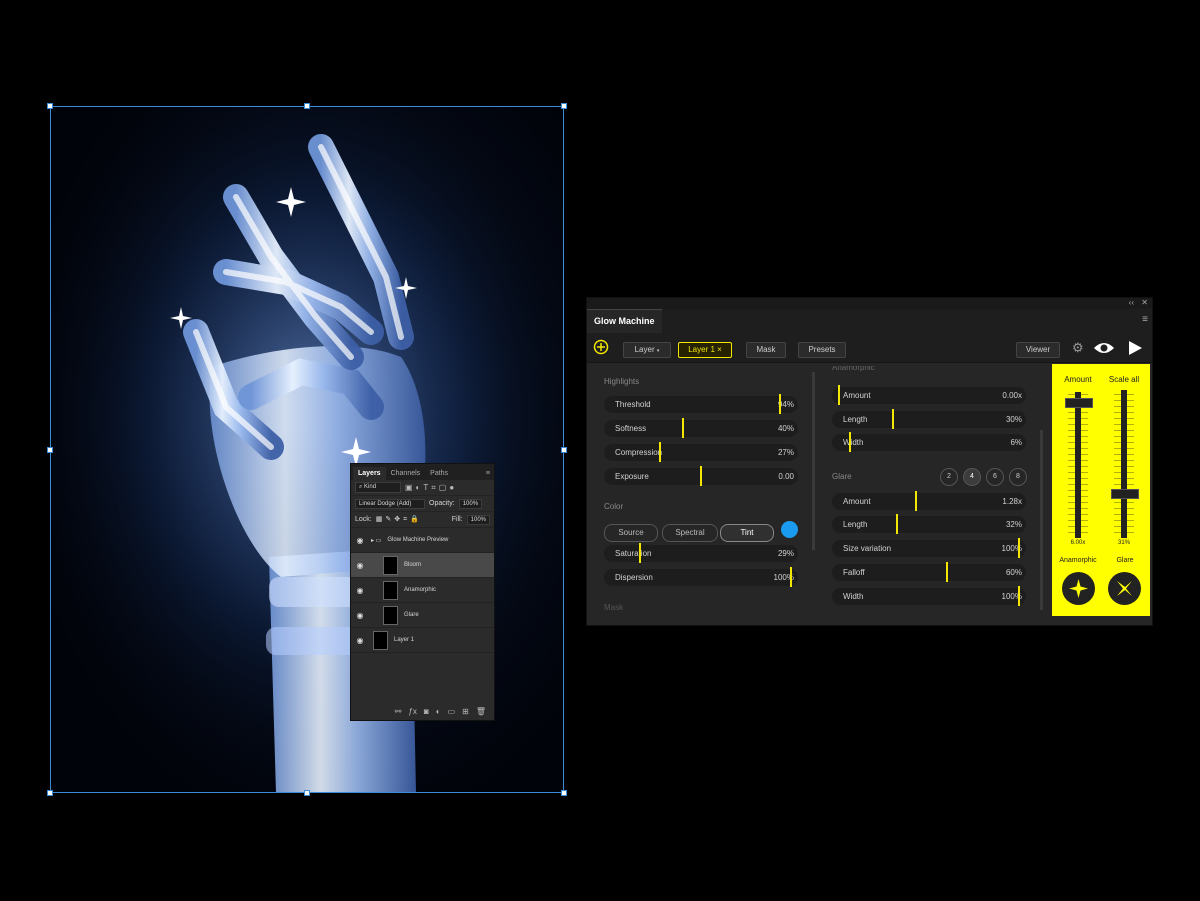 Image resolution: width=1200 pixels, height=901 pixels. Describe the element at coordinates (422, 640) in the screenshot. I see `layer-row-layer1: ◉ Layer 1` at that location.